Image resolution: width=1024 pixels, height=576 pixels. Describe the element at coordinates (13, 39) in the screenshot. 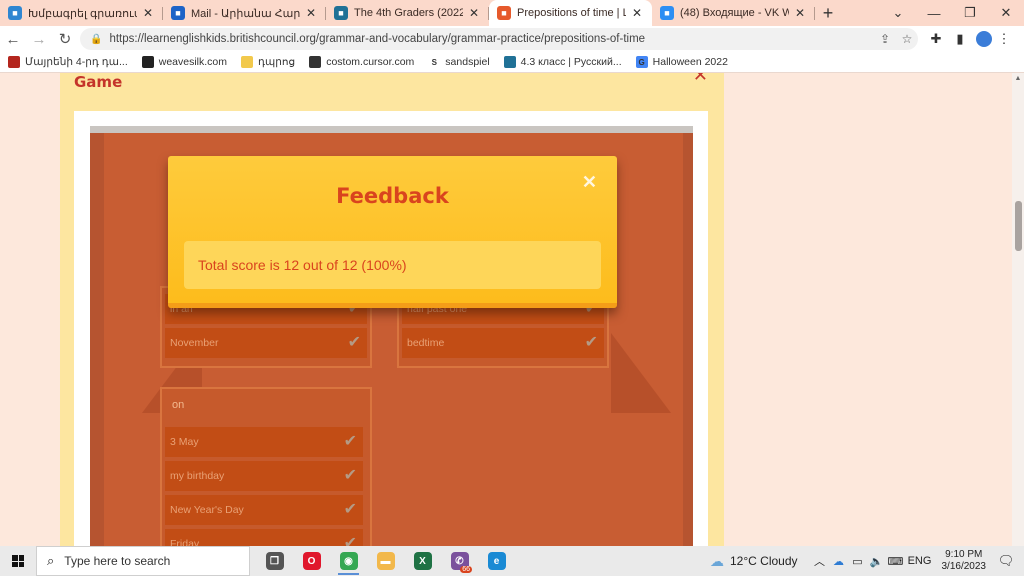

I see `back-button: ←` at that location.